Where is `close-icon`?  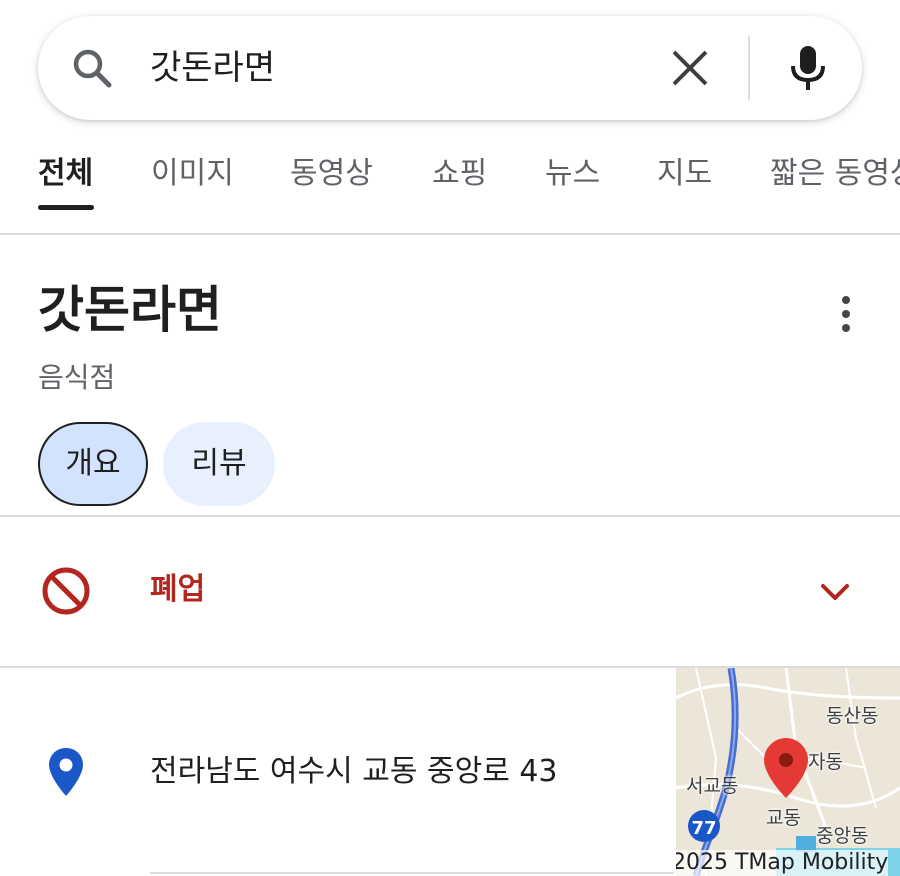
close-icon is located at coordinates (690, 68).